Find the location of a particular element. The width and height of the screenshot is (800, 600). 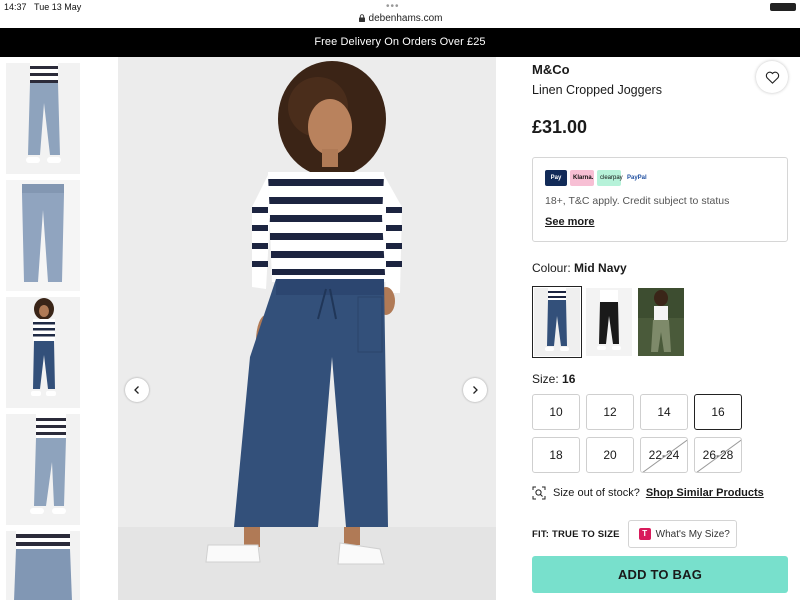

lock-icon is located at coordinates (361, 18).